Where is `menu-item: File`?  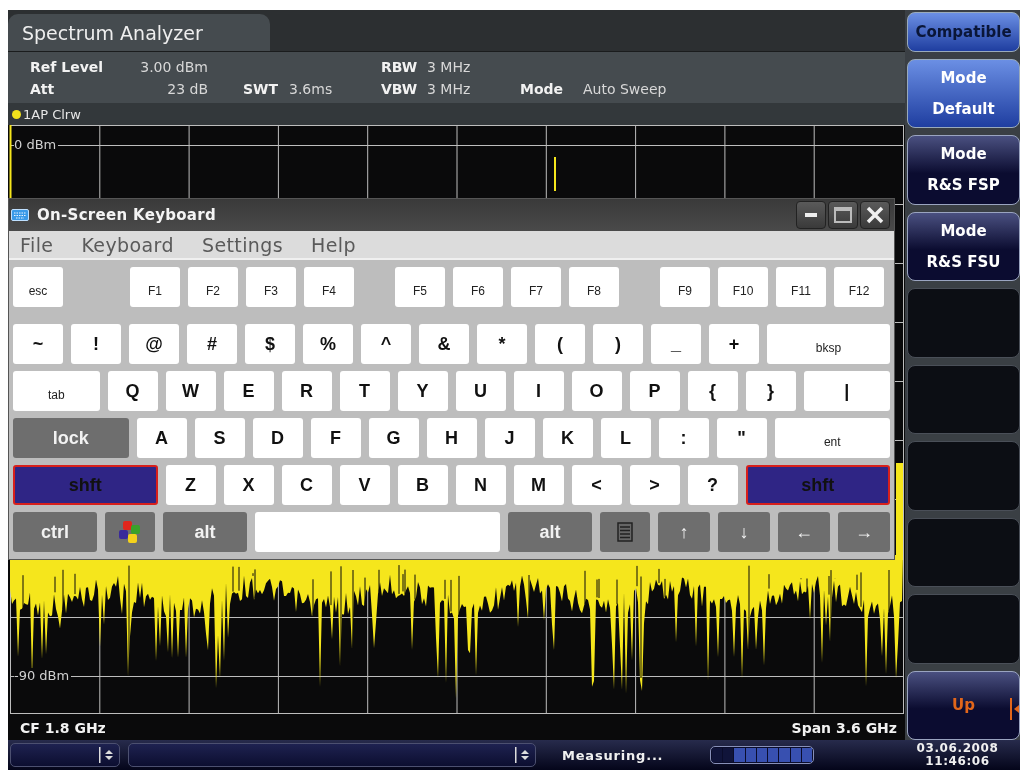
menu-item: File is located at coordinates (37, 244).